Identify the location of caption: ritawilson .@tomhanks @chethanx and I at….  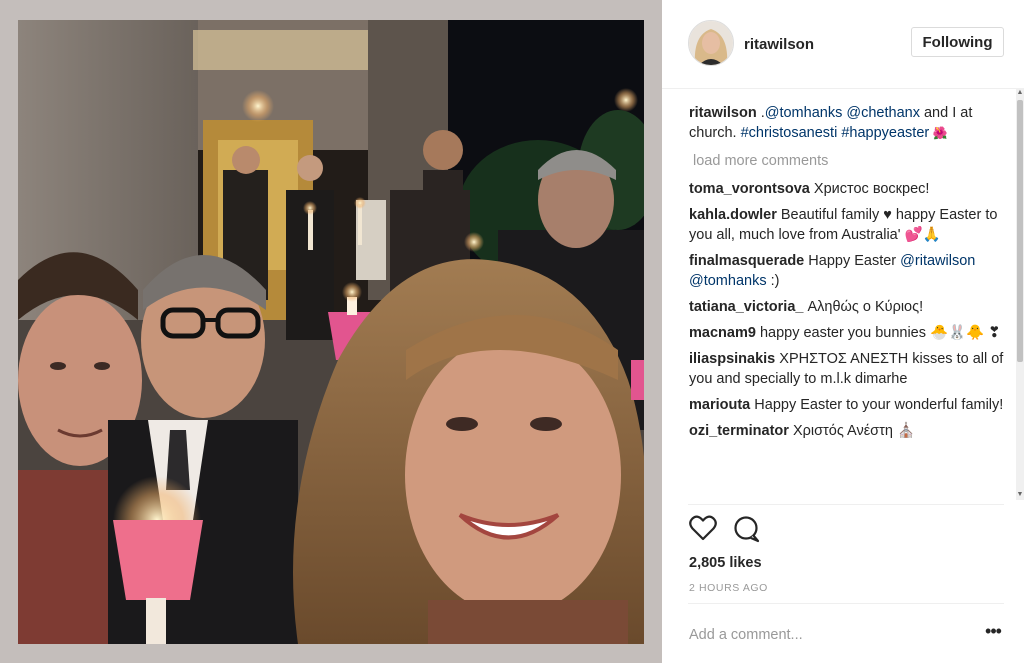
(849, 123).